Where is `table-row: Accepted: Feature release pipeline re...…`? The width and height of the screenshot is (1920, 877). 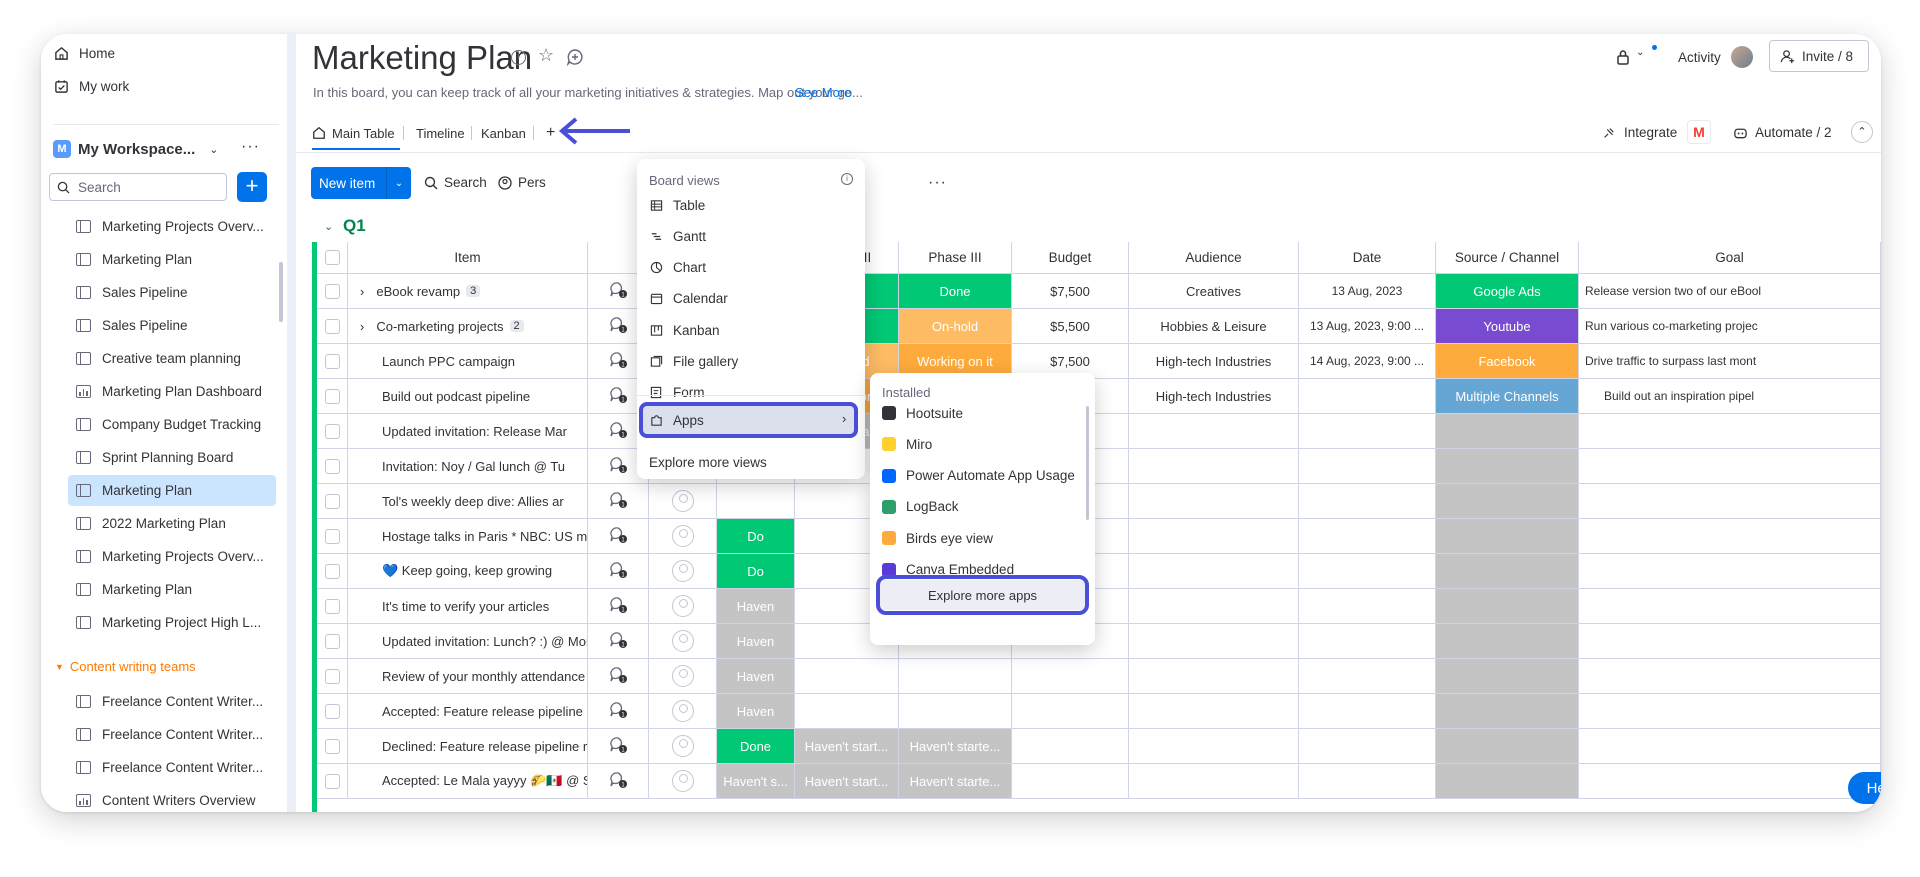
table-row: Accepted: Feature release pipeline re...… is located at coordinates (1096, 711).